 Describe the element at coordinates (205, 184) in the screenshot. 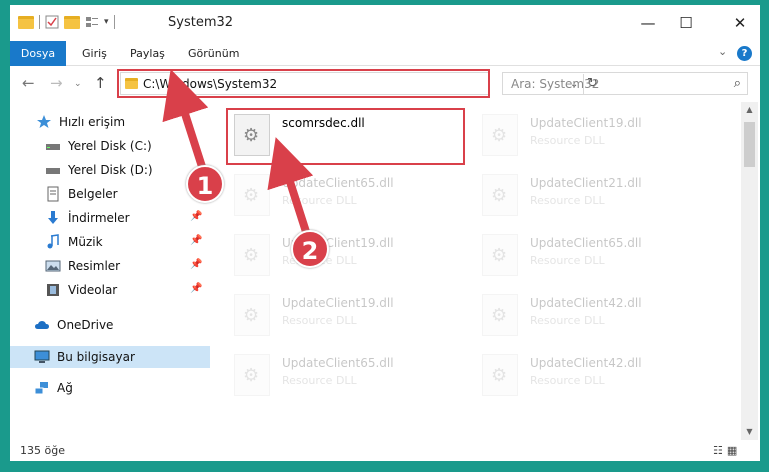

I see `step-badge-1: 1` at that location.